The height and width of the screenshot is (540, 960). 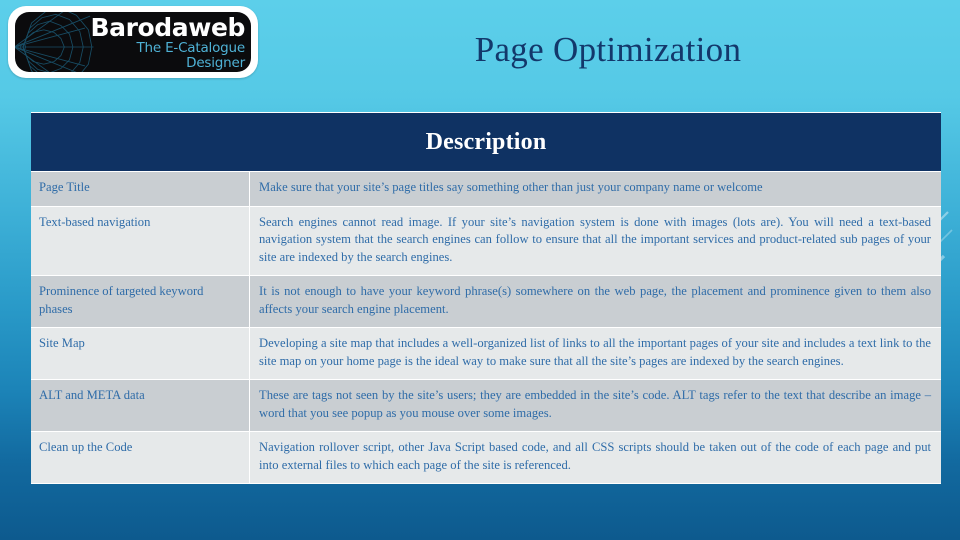 What do you see at coordinates (140, 240) in the screenshot?
I see `row-label: Text-based navigation` at bounding box center [140, 240].